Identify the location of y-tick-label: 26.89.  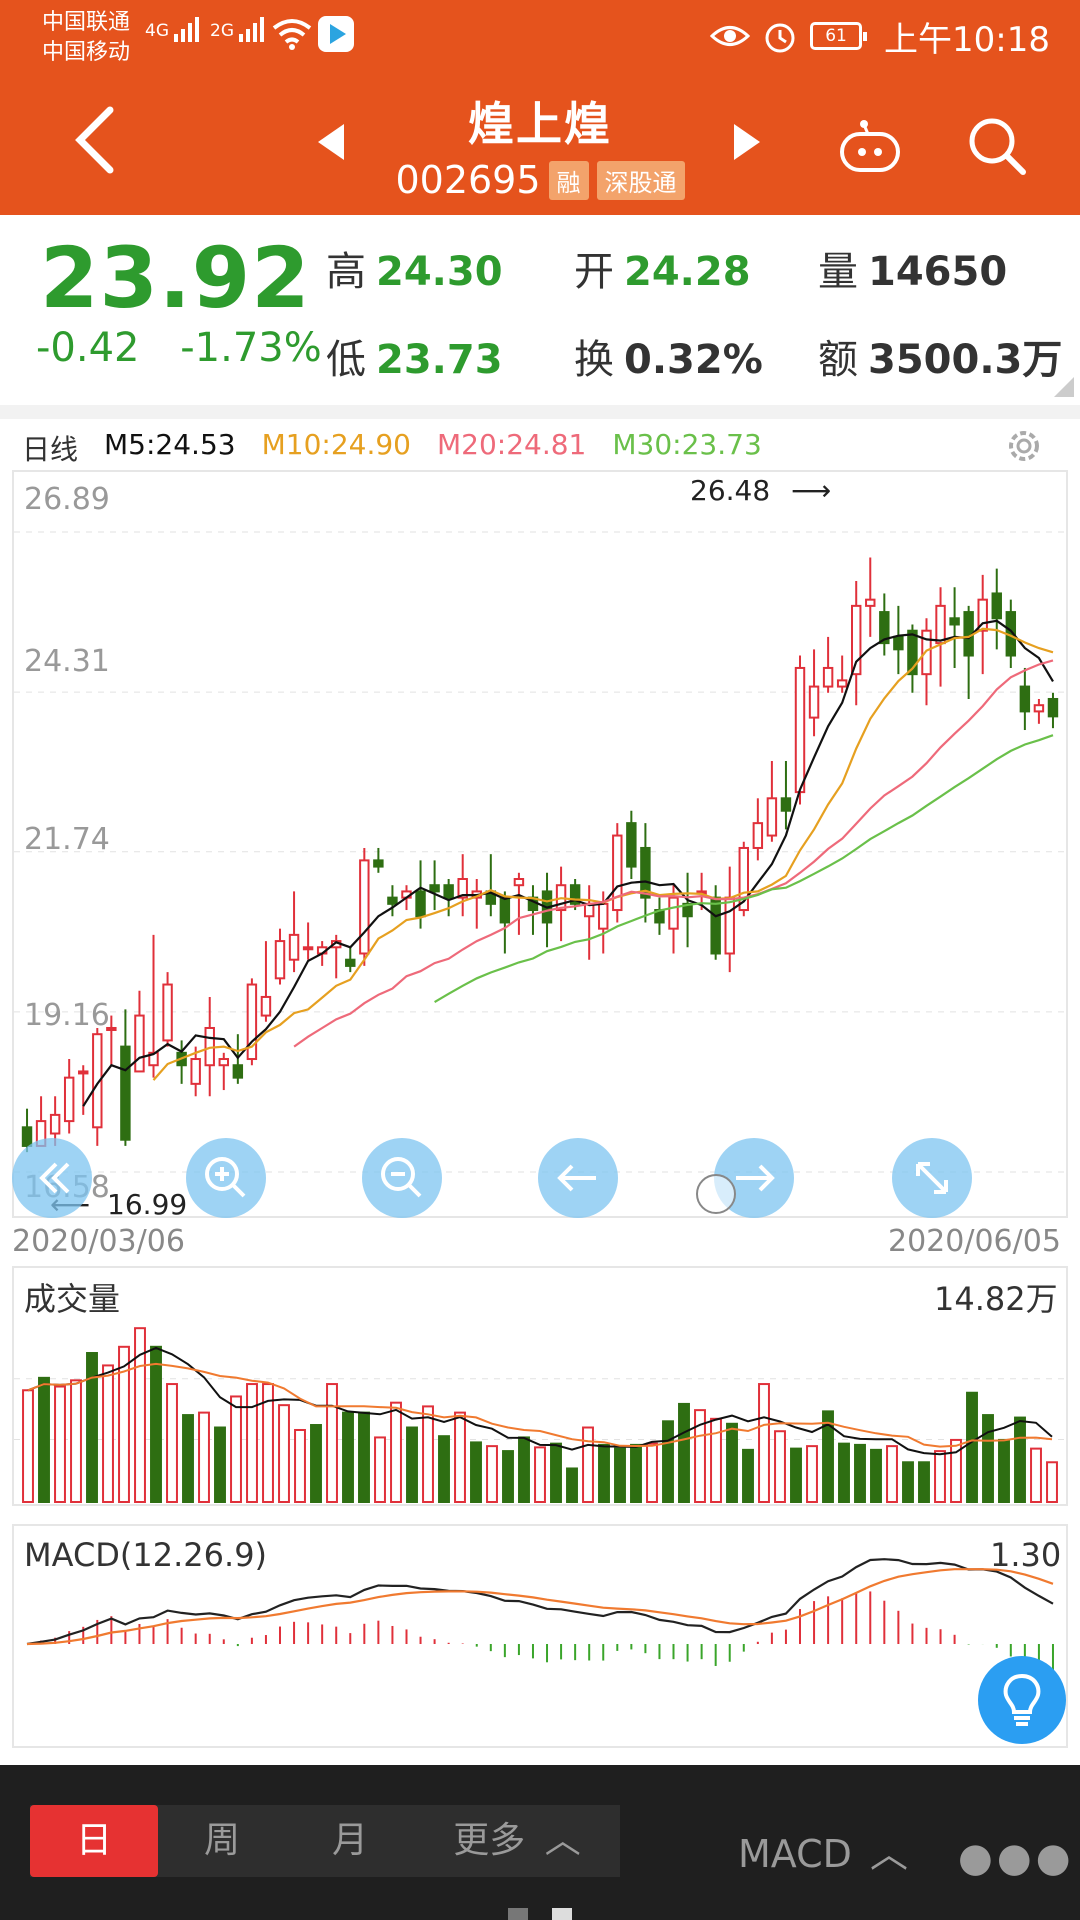
(67, 499).